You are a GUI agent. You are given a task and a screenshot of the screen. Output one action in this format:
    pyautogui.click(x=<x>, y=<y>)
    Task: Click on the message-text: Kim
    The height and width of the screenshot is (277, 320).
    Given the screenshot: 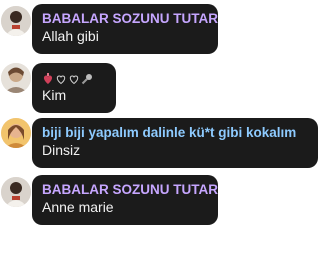 What is the action you would take?
    pyautogui.click(x=54, y=95)
    